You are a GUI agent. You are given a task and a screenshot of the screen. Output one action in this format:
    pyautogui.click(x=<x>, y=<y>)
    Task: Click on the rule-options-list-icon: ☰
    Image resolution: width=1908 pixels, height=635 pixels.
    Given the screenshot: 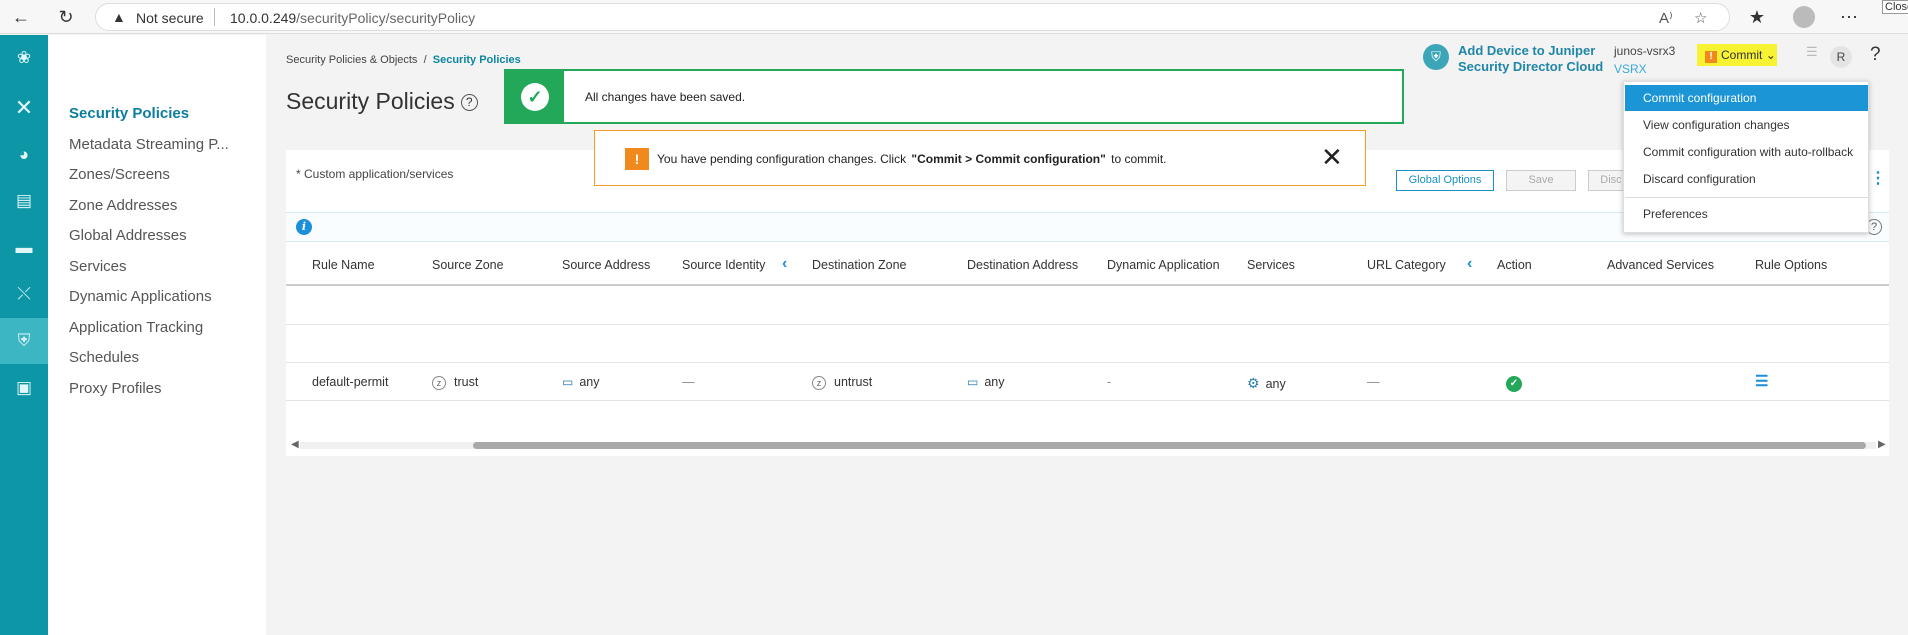 What is the action you would take?
    pyautogui.click(x=1761, y=381)
    